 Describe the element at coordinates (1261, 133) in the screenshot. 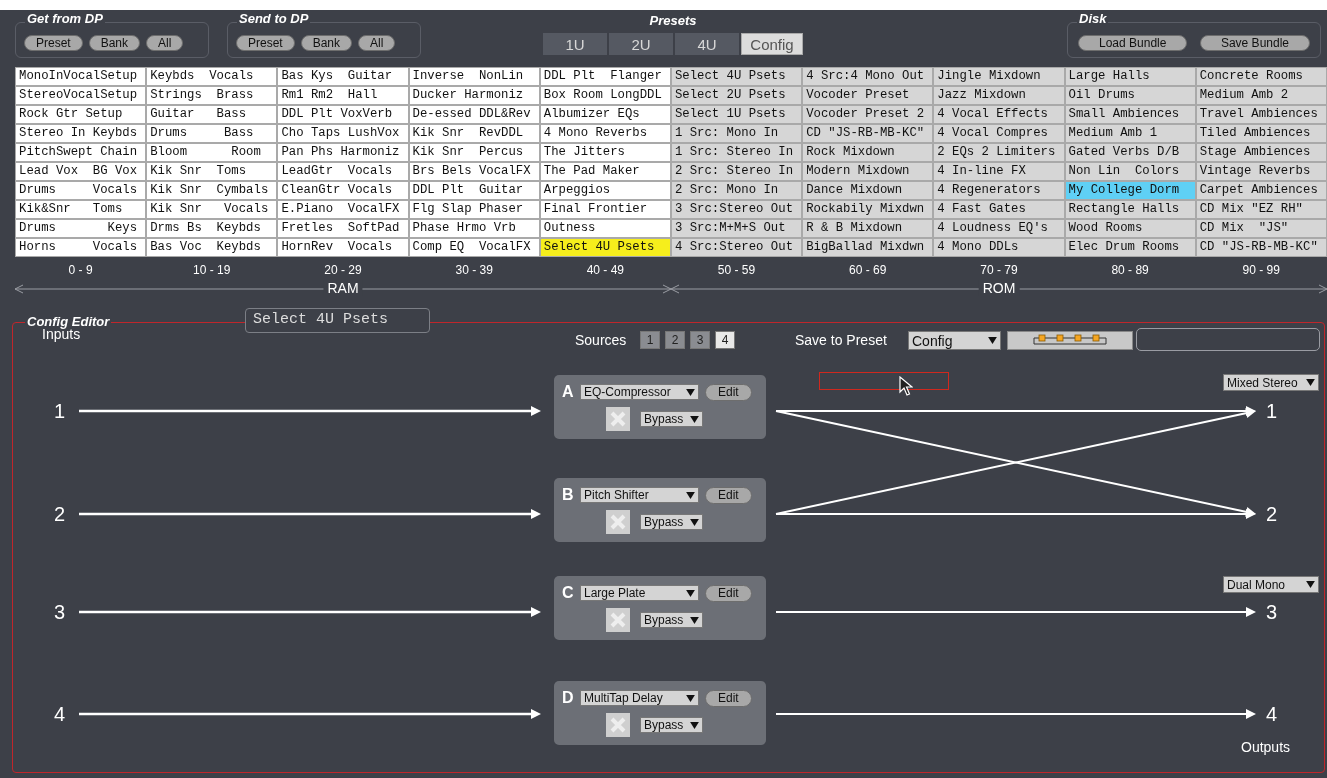

I see `preset-cell: Tiled Ambiences` at that location.